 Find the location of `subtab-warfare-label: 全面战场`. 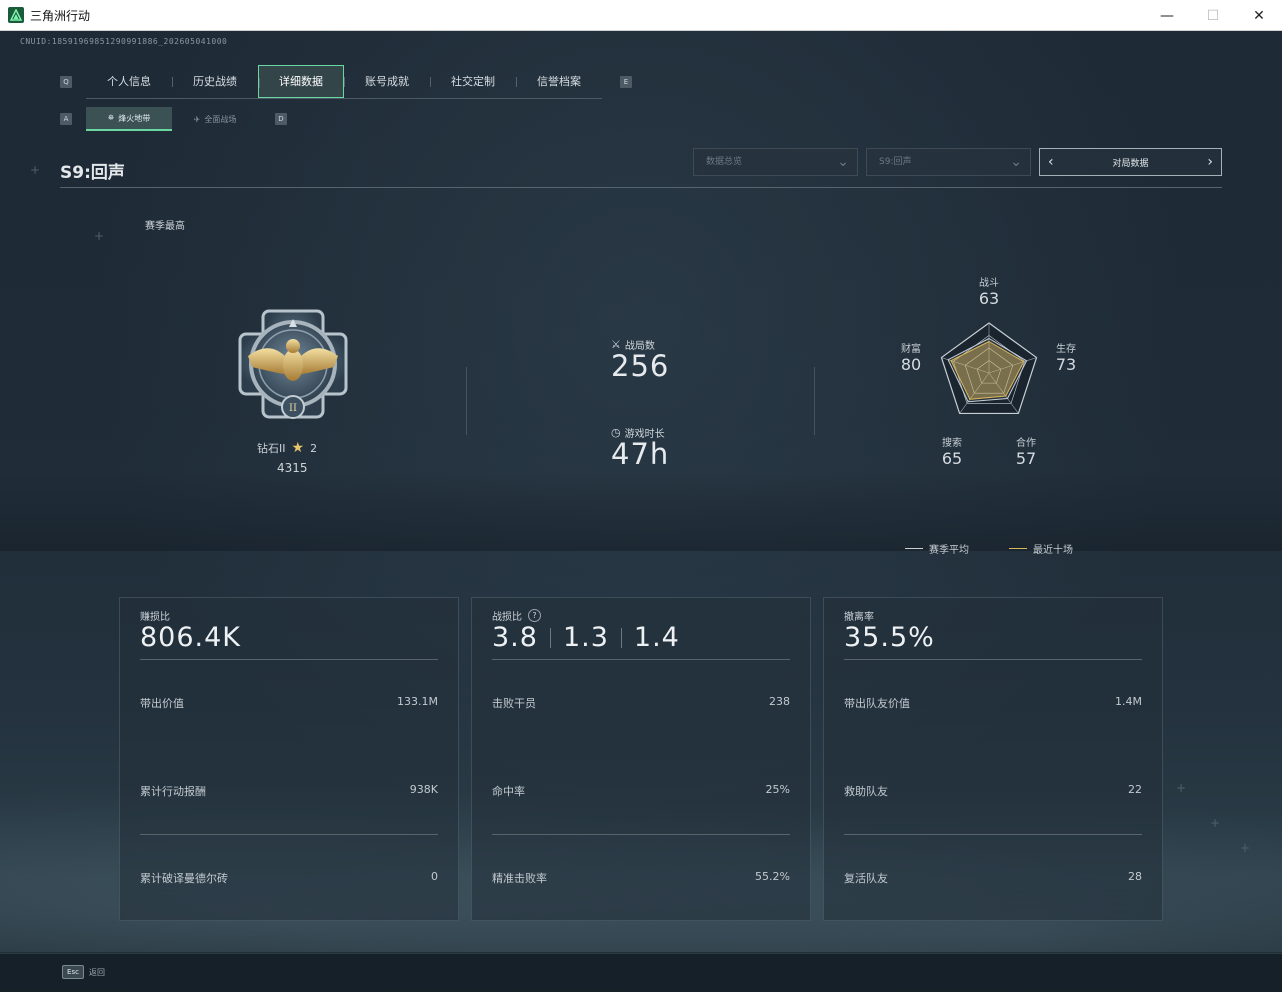

subtab-warfare-label: 全面战场 is located at coordinates (220, 119).